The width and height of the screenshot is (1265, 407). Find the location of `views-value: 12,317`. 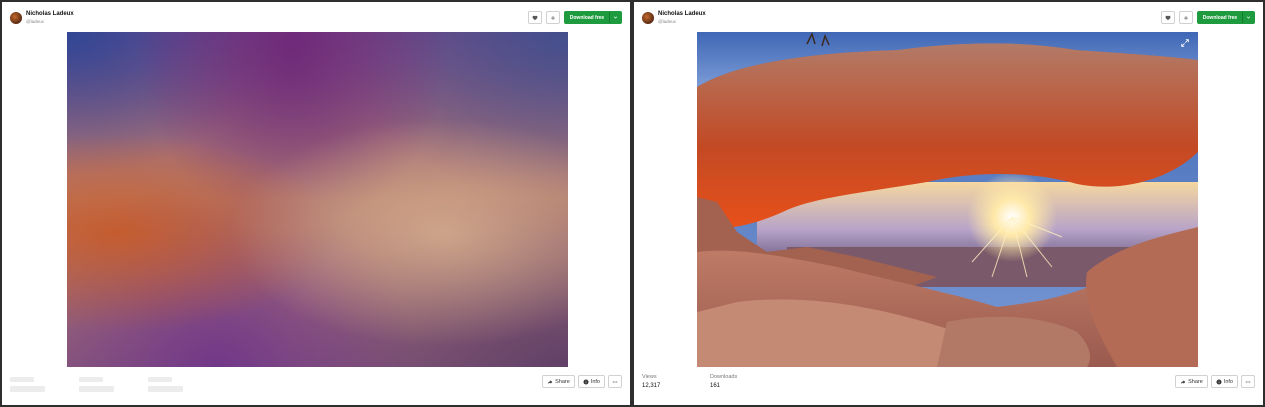

views-value: 12,317 is located at coordinates (651, 386).